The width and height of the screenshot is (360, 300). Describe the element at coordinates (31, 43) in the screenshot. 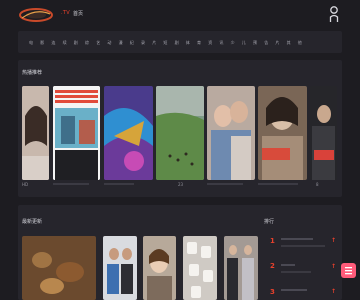

I see `category-item: 电` at that location.